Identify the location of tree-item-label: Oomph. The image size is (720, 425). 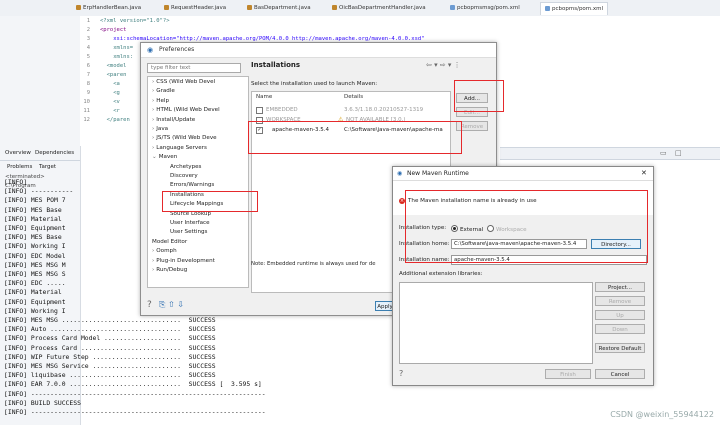
(166, 251).